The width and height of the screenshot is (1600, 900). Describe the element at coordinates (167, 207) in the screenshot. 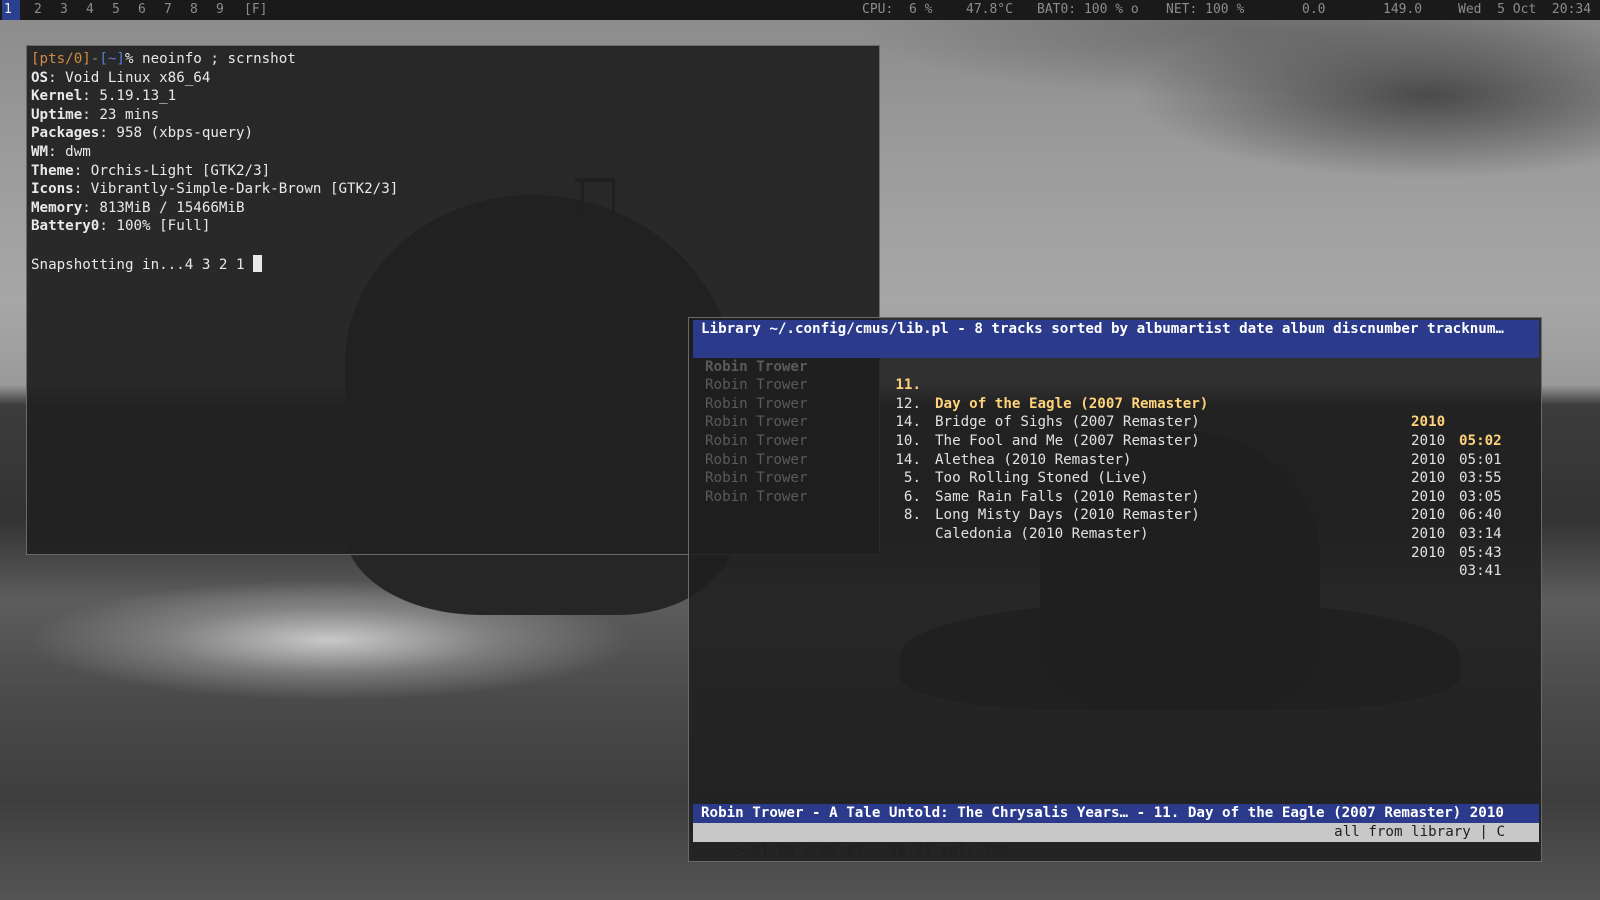

I see `info-value: 813MiB / 15466MiB` at that location.